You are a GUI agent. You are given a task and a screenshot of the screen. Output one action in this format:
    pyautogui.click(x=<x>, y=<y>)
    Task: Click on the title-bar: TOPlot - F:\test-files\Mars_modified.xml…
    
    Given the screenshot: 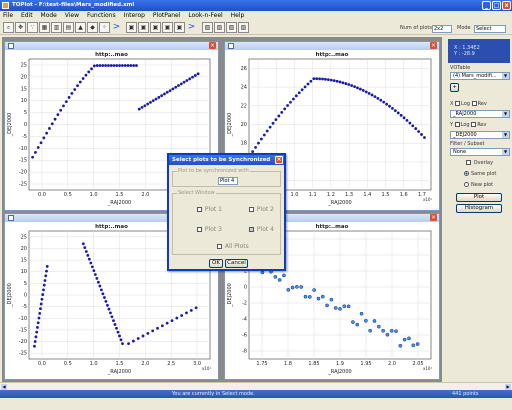 What is the action you would take?
    pyautogui.click(x=256, y=5)
    